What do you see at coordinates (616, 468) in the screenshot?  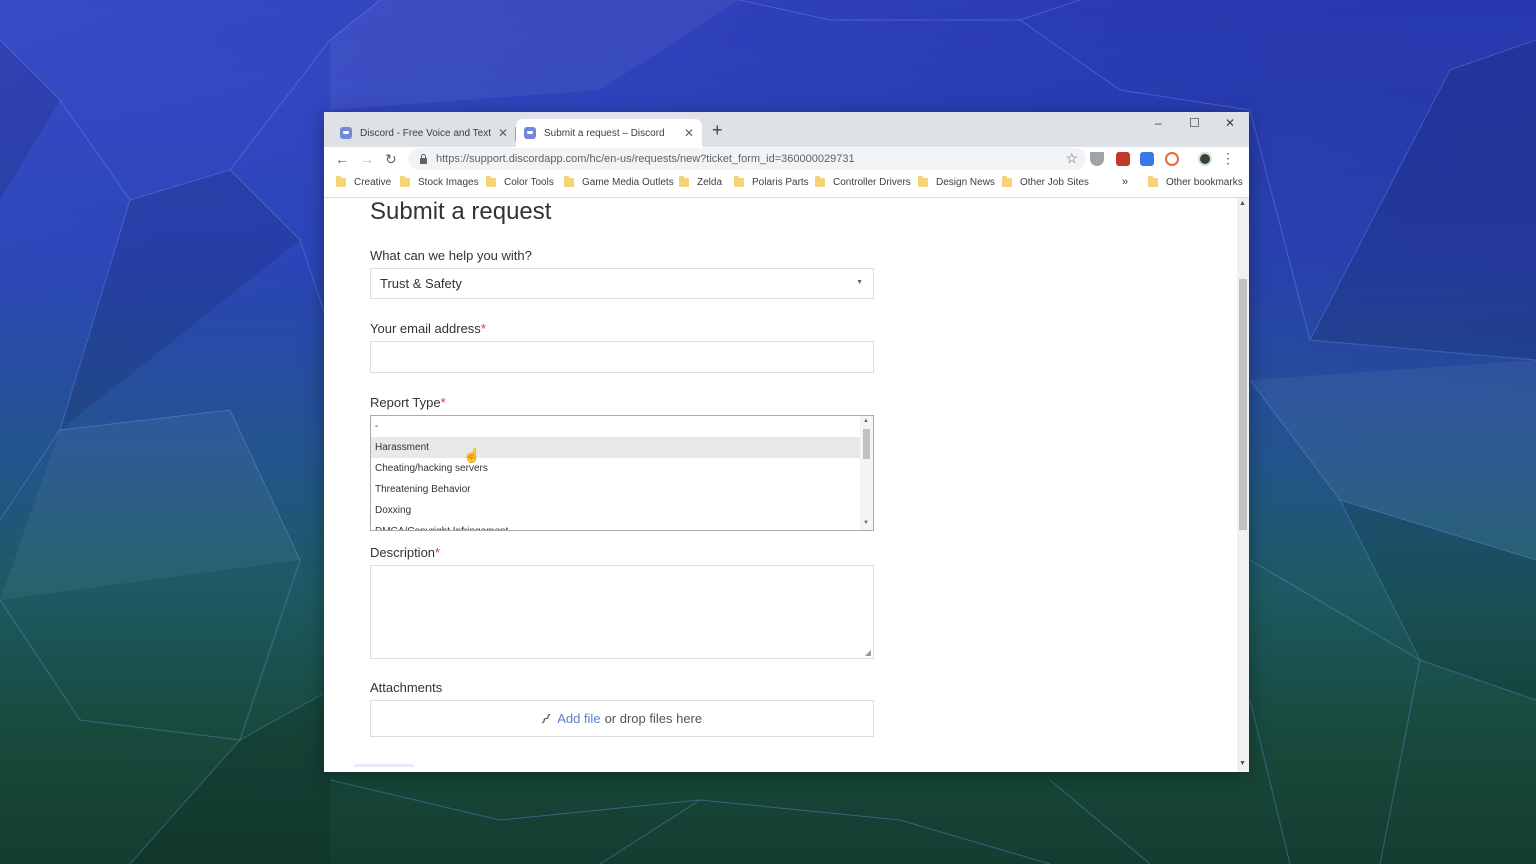 I see `report-option-cheating: Cheating/hacking servers` at bounding box center [616, 468].